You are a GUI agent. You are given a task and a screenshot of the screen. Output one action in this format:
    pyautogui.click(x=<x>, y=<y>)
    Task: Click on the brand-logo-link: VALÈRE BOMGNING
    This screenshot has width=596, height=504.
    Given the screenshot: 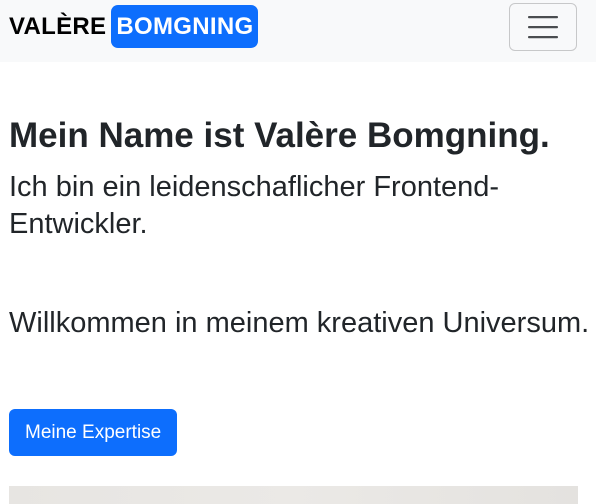 What is the action you would take?
    pyautogui.click(x=134, y=26)
    